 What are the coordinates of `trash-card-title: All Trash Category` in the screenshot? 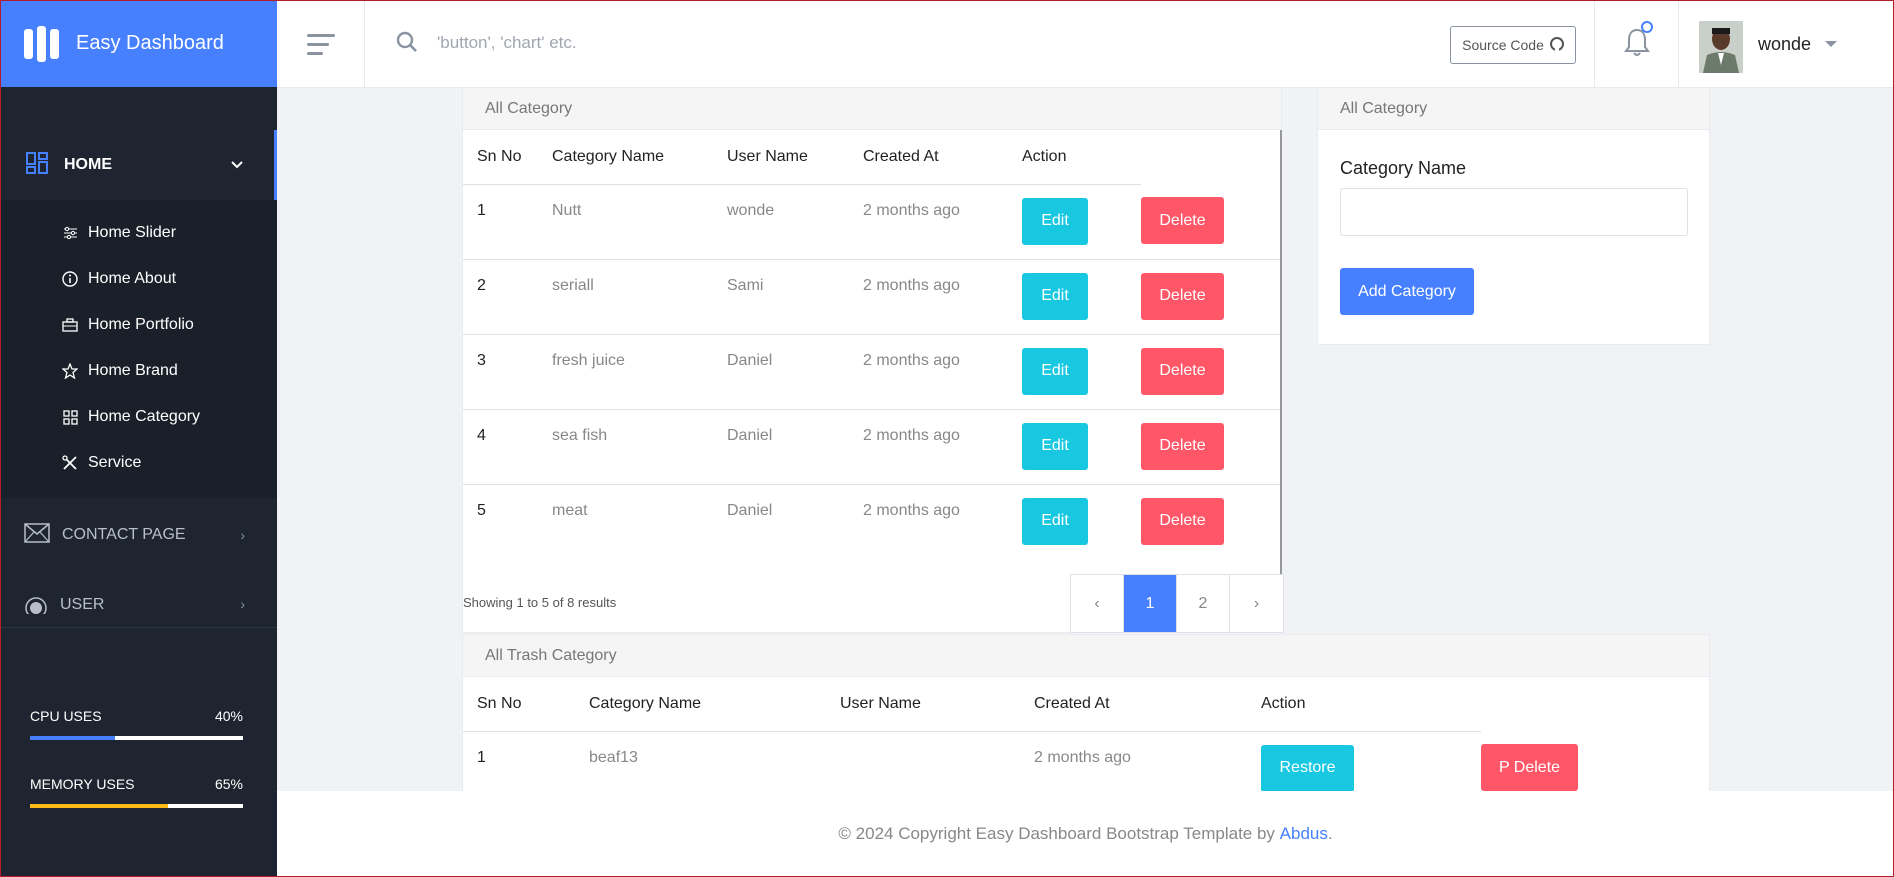 It's located at (1086, 656).